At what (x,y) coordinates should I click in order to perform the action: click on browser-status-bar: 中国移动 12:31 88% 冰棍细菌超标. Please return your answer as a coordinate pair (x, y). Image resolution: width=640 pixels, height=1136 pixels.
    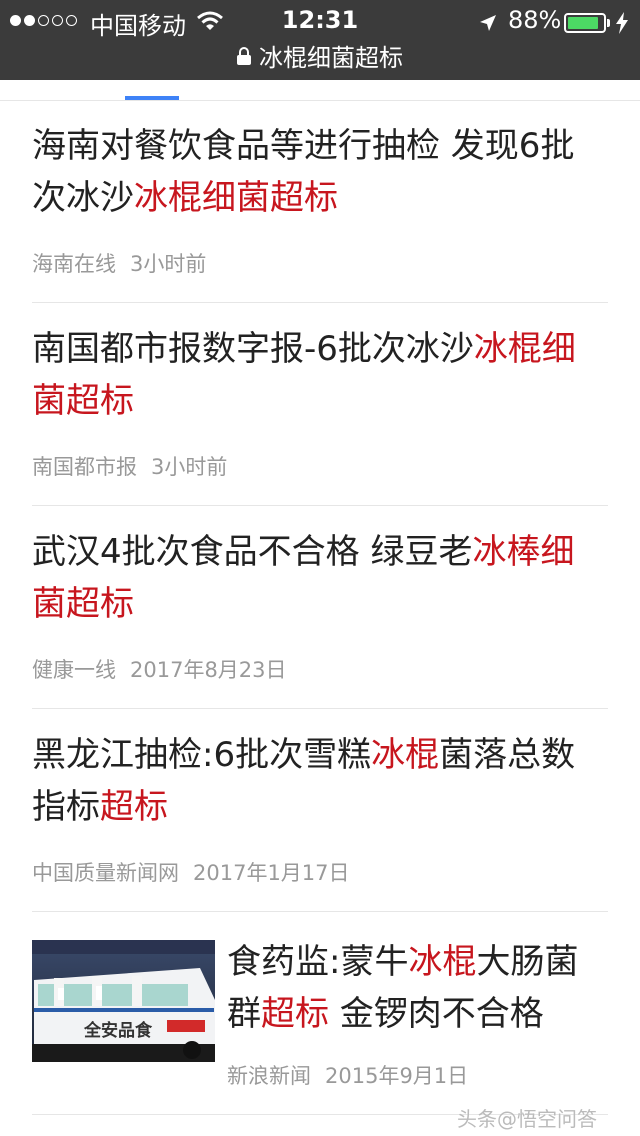
    Looking at the image, I should click on (320, 40).